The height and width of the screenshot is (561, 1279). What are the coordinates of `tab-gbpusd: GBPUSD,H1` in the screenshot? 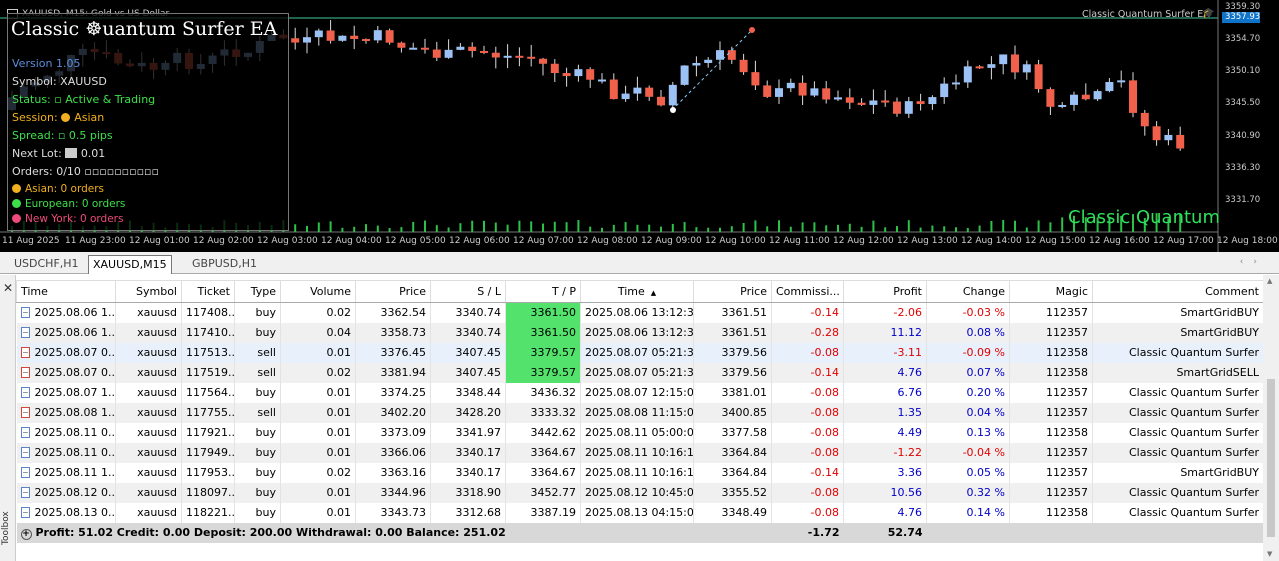 It's located at (224, 264).